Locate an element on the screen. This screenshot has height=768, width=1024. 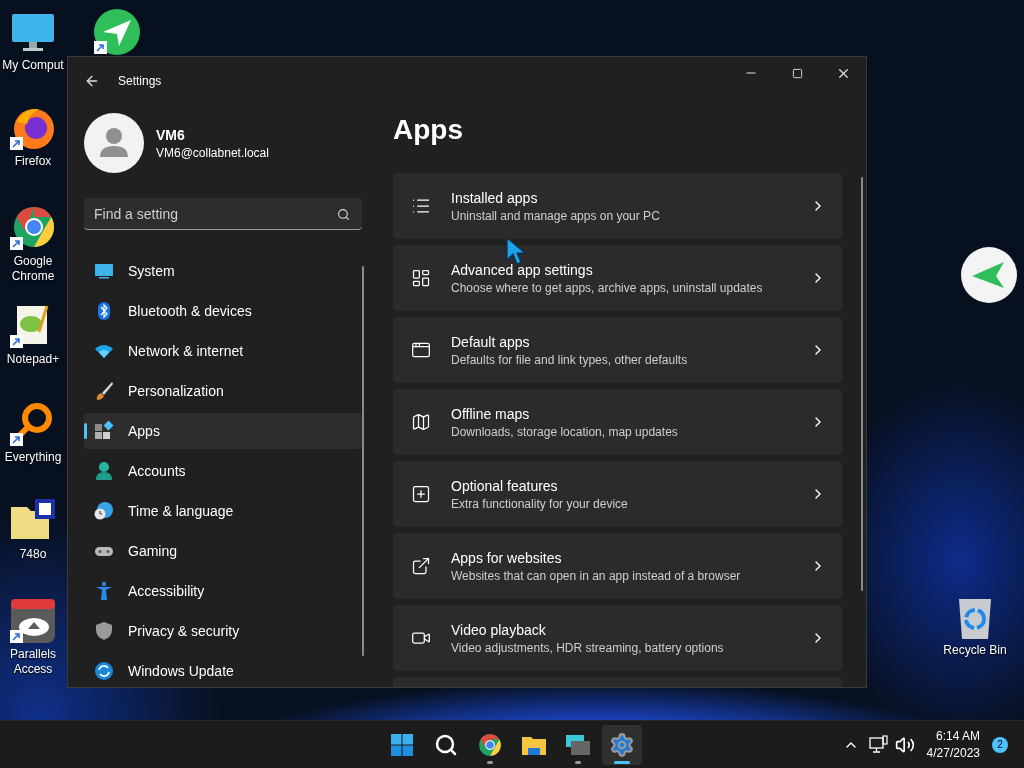
nav-item: Network & internet is located at coordinates (223, 351).